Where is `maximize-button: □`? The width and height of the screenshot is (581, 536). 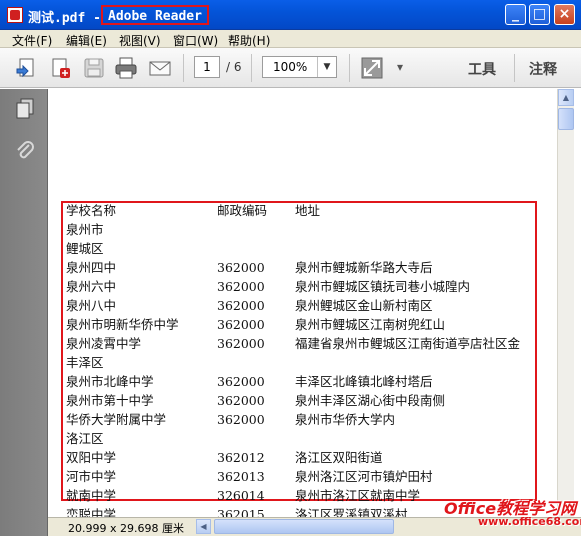 maximize-button: □ is located at coordinates (539, 14).